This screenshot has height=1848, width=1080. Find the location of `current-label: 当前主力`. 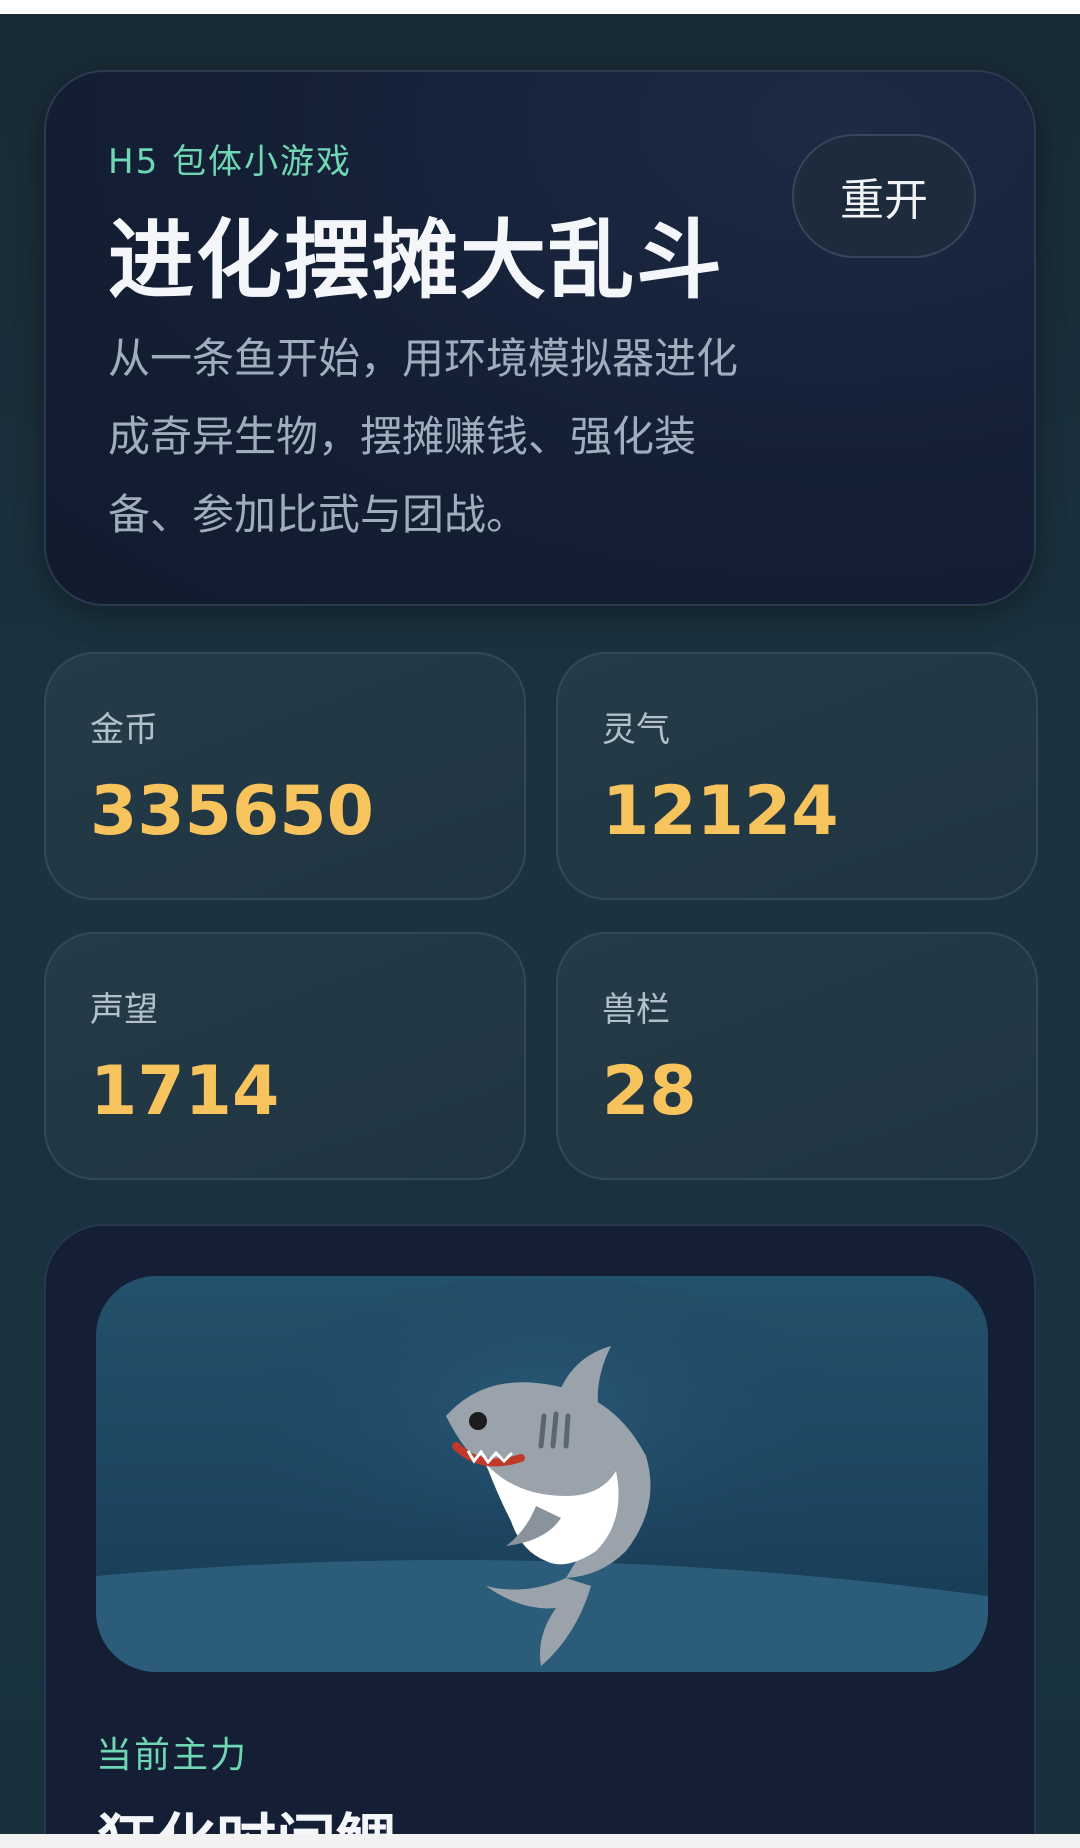

current-label: 当前主力 is located at coordinates (172, 1755).